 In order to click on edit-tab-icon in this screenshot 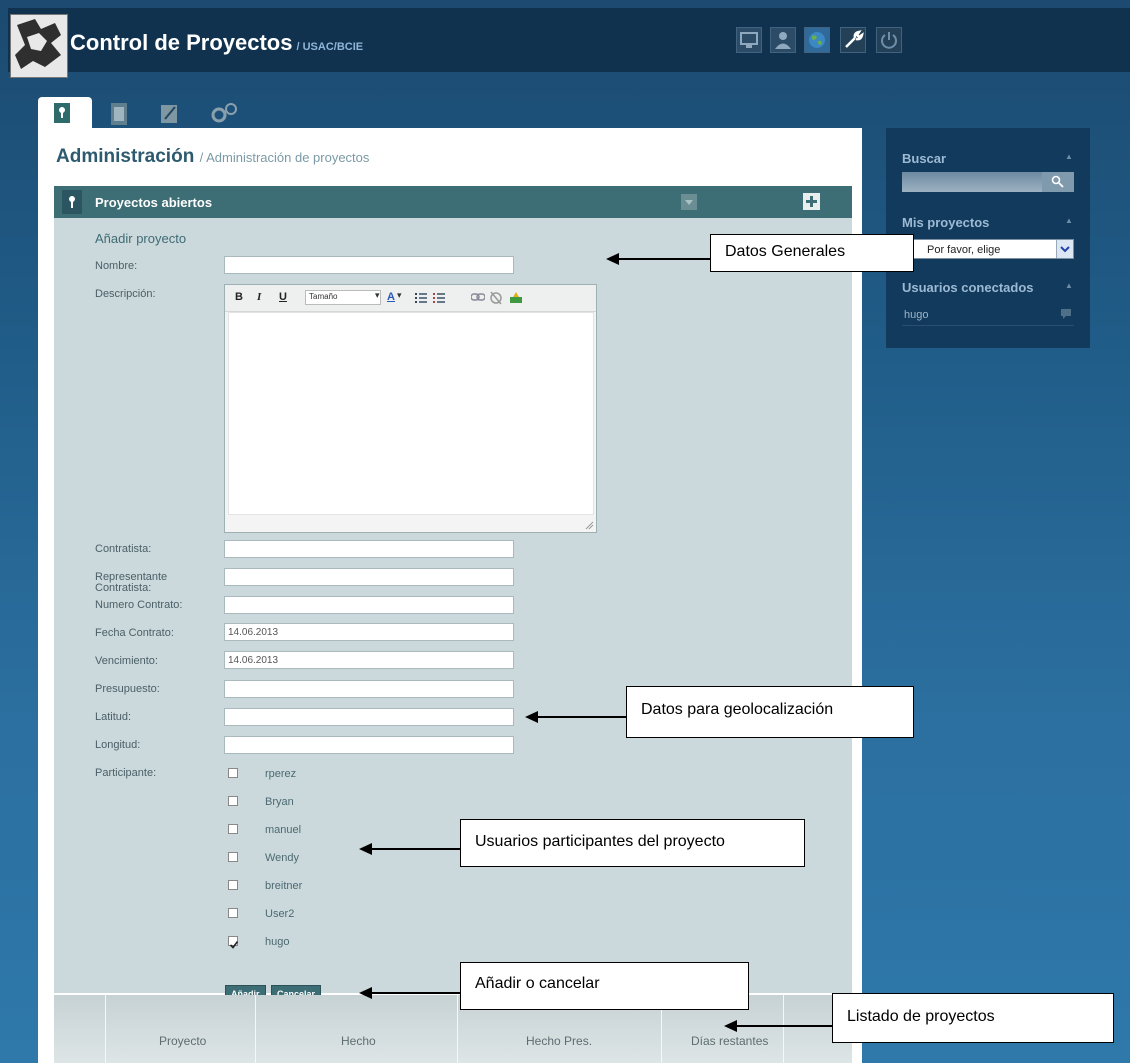, I will do `click(169, 114)`.